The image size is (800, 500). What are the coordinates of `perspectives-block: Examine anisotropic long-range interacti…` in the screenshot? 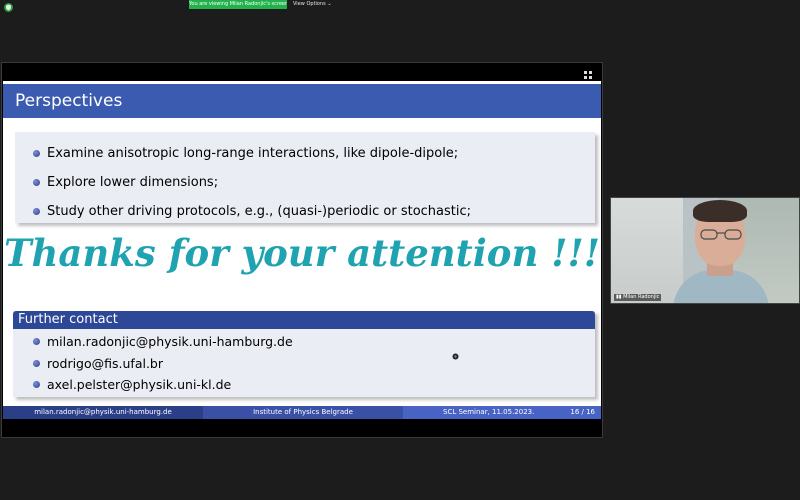 It's located at (305, 177).